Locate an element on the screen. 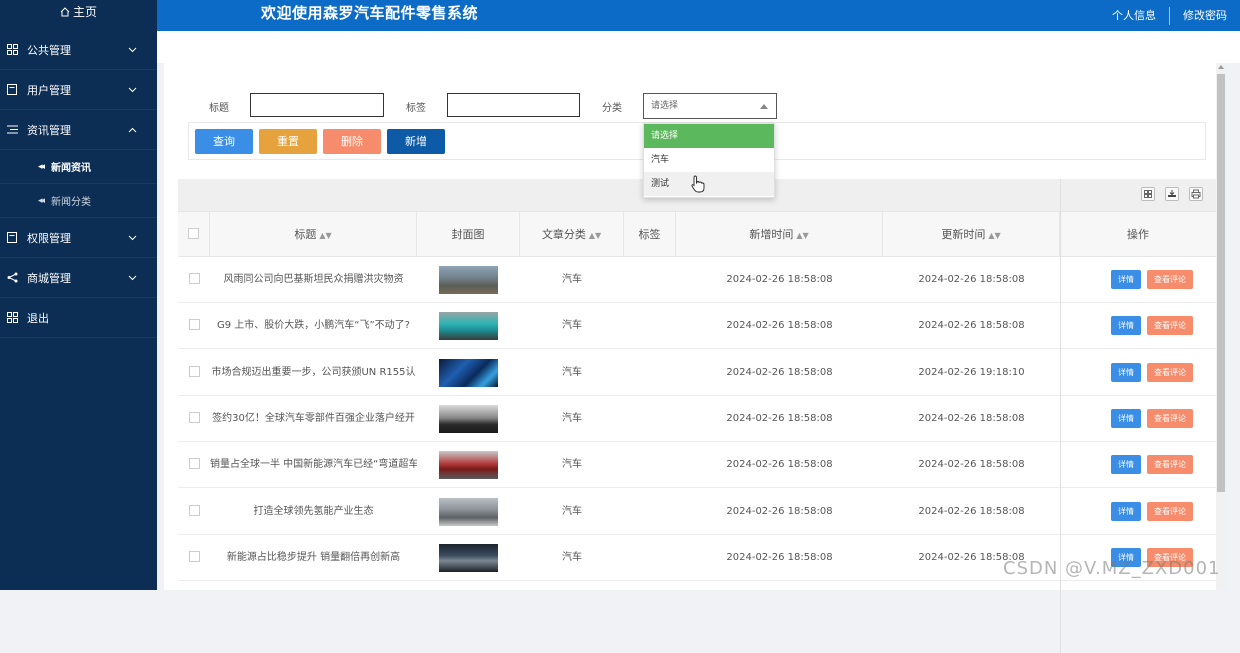 The height and width of the screenshot is (653, 1240). category-select: 请选择 is located at coordinates (710, 106).